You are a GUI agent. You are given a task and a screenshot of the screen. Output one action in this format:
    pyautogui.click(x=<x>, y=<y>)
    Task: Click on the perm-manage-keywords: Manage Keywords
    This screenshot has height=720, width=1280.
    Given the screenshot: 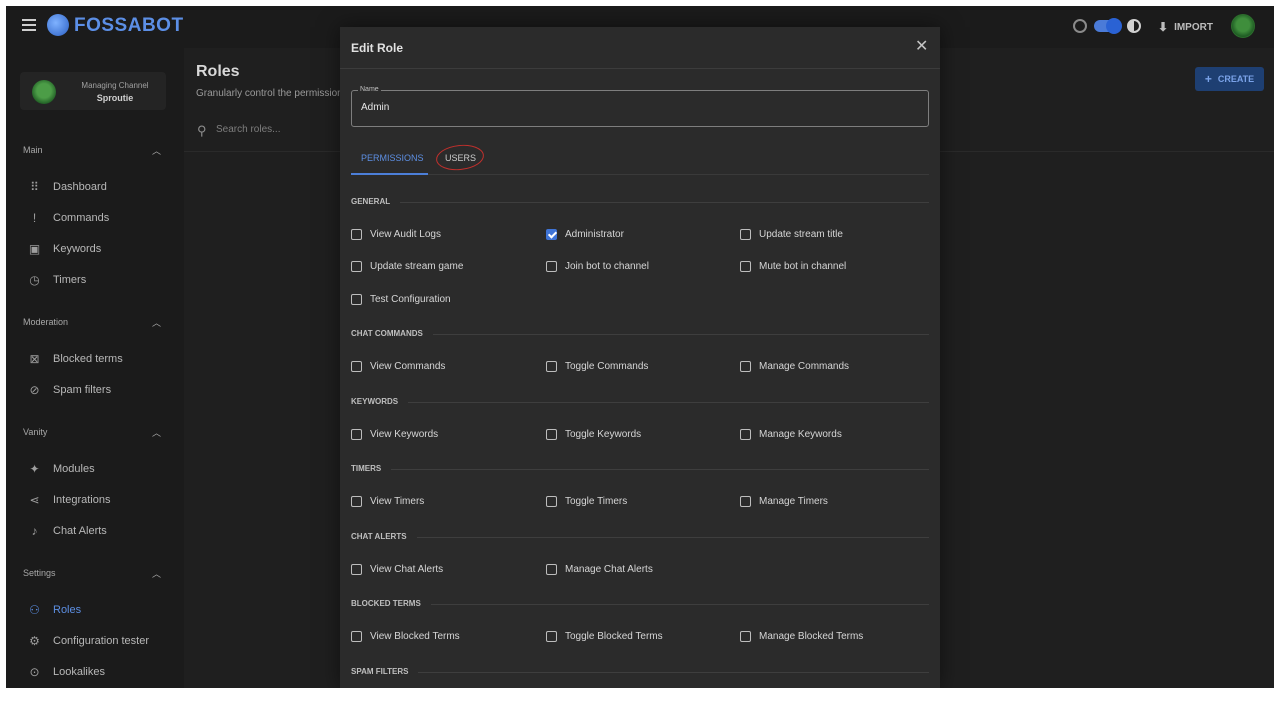 What is the action you would take?
    pyautogui.click(x=791, y=434)
    